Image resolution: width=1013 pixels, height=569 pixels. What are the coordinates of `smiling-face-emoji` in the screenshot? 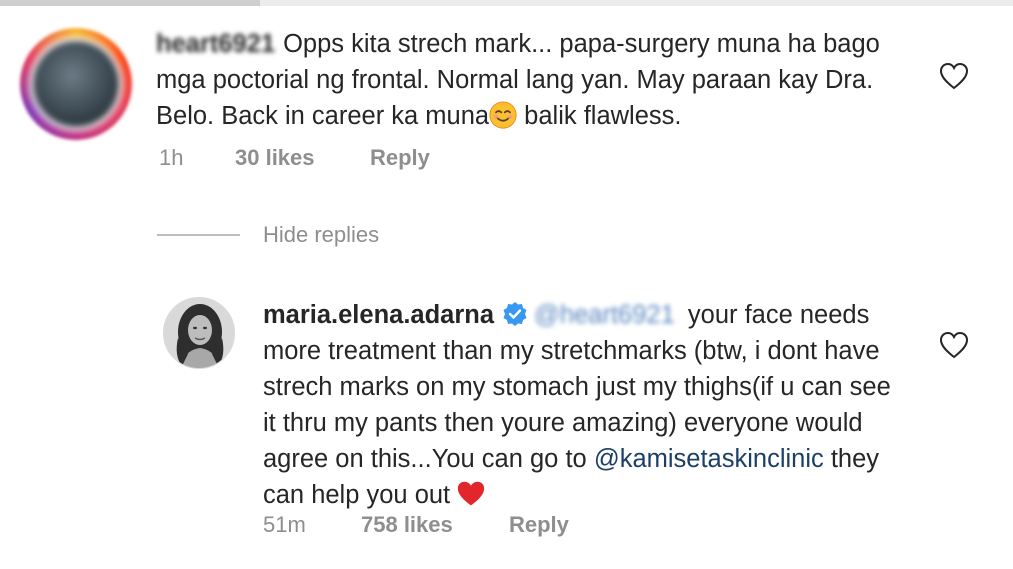 It's located at (503, 115).